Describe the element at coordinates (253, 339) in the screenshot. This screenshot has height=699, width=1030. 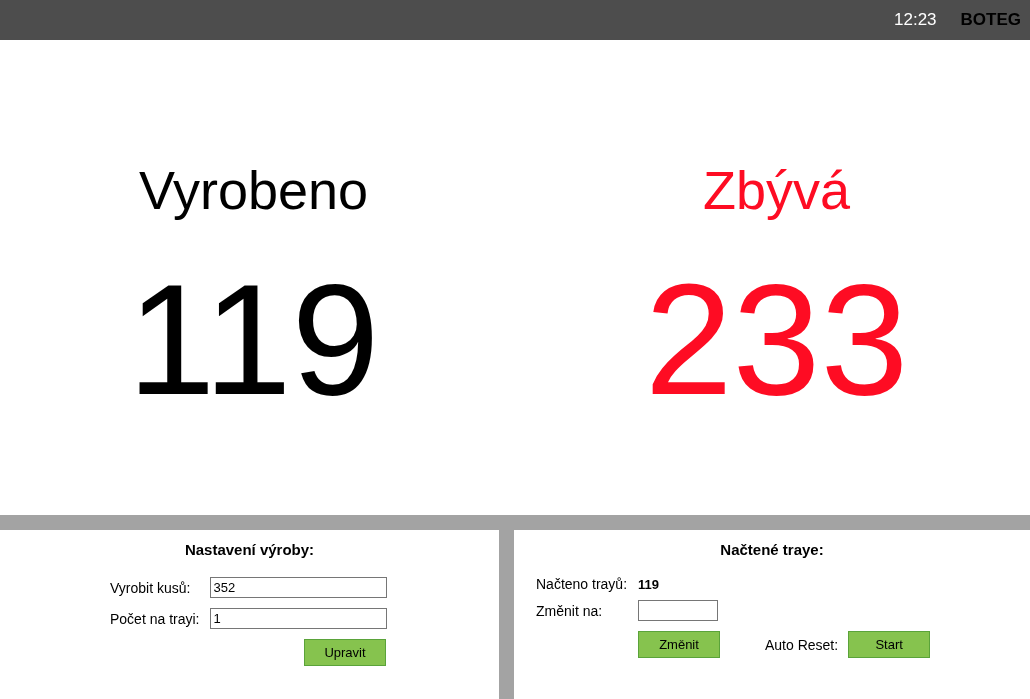
I see `counter-value: 119` at that location.